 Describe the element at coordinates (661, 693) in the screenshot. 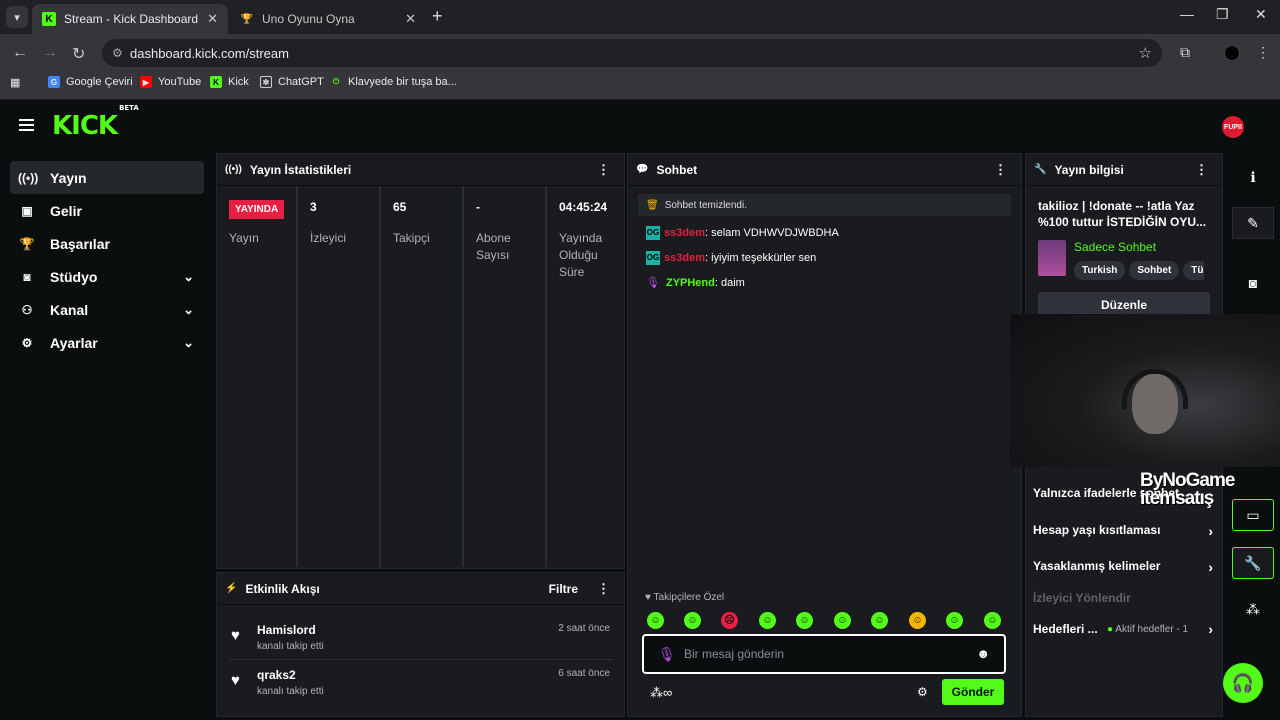

I see `points-icon: ⁂∞` at that location.